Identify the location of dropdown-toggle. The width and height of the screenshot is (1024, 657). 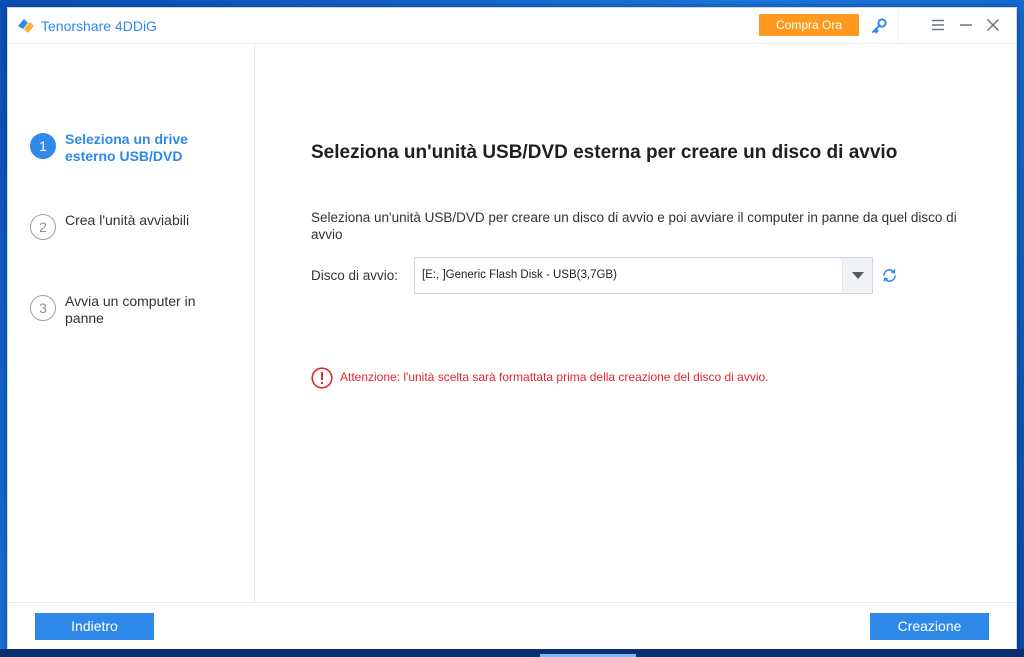
(857, 275).